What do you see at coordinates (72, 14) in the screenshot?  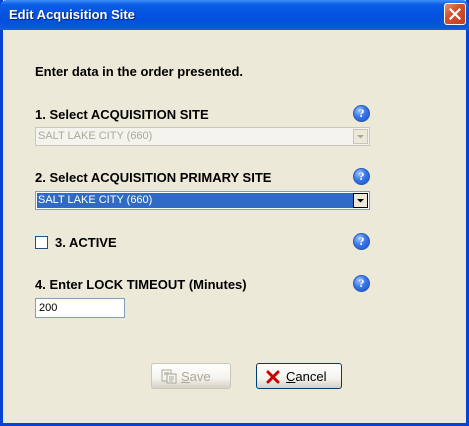 I see `window-title: Edit Acquisition Site` at bounding box center [72, 14].